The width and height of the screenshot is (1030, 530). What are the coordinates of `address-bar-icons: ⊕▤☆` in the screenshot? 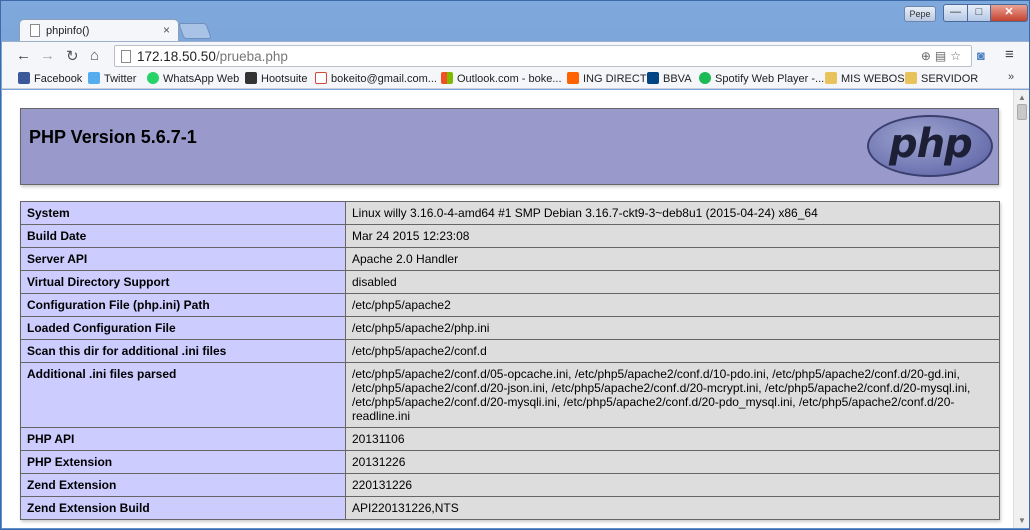 It's located at (943, 56).